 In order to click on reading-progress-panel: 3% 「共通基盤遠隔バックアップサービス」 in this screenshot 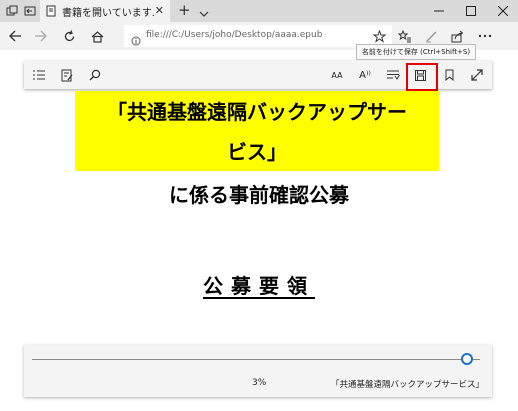, I will do `click(258, 371)`.